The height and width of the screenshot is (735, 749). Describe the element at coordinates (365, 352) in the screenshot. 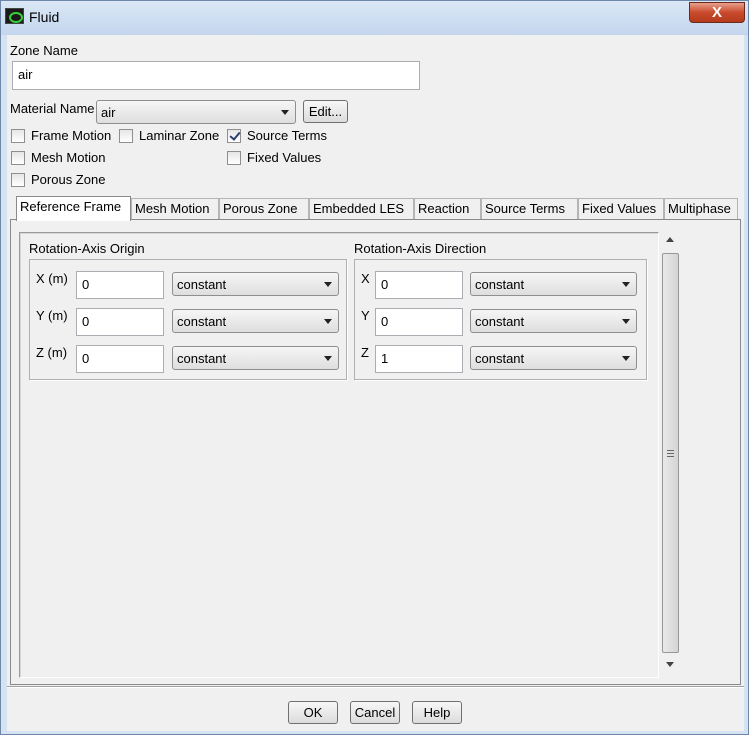

I see `direction-z-label: Z` at that location.